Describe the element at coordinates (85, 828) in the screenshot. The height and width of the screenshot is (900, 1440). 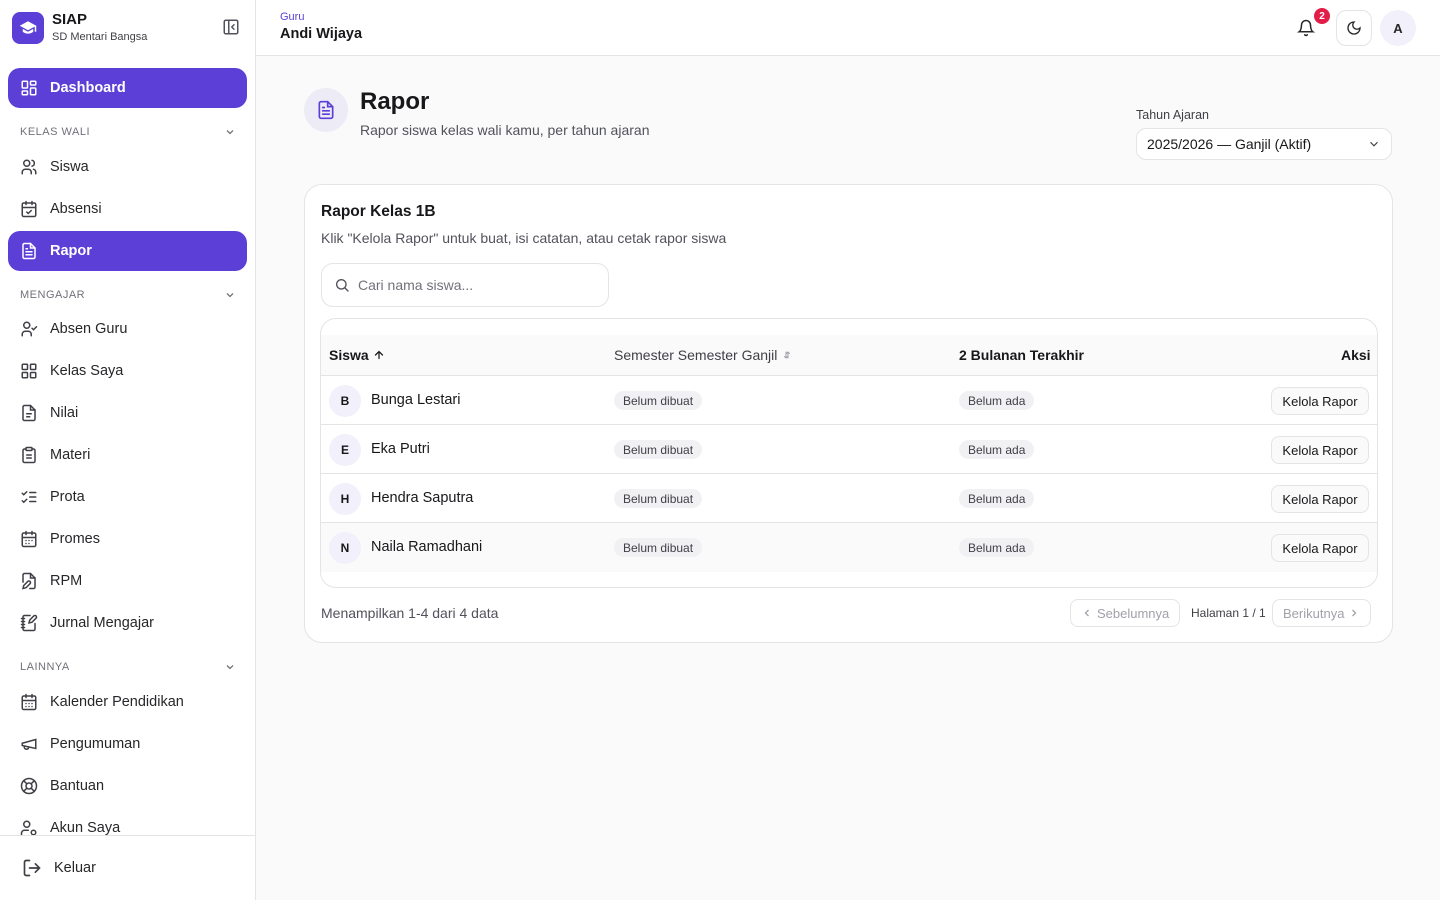
I see `sidebar-item-label: Akun Saya` at that location.